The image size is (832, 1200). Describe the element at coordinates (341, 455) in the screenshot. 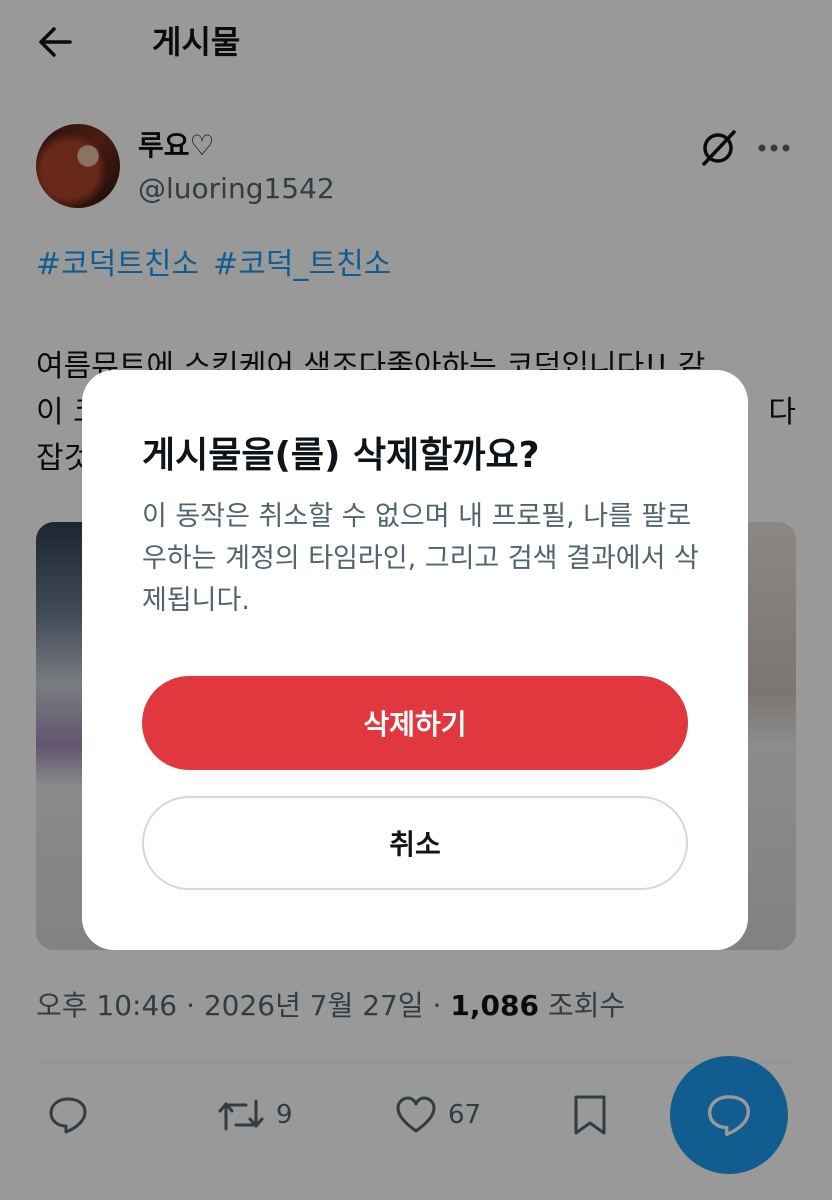

I see `dialog-title: 게시물을(를) 삭제할까요?` at that location.